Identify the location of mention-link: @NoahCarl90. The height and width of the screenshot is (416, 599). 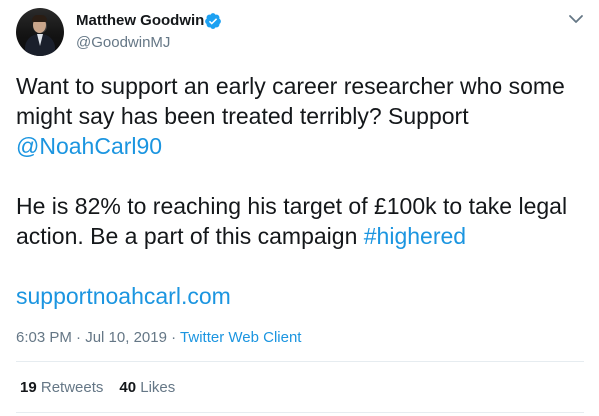
(89, 146).